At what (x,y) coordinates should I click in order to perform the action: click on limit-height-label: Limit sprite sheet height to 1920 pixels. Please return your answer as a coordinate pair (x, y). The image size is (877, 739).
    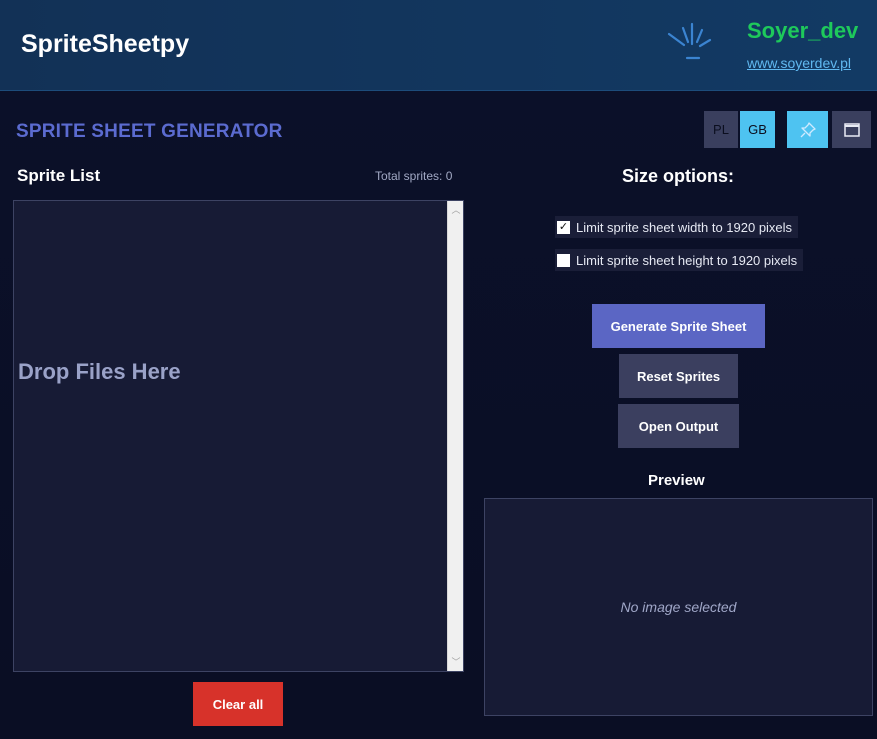
    Looking at the image, I should click on (687, 260).